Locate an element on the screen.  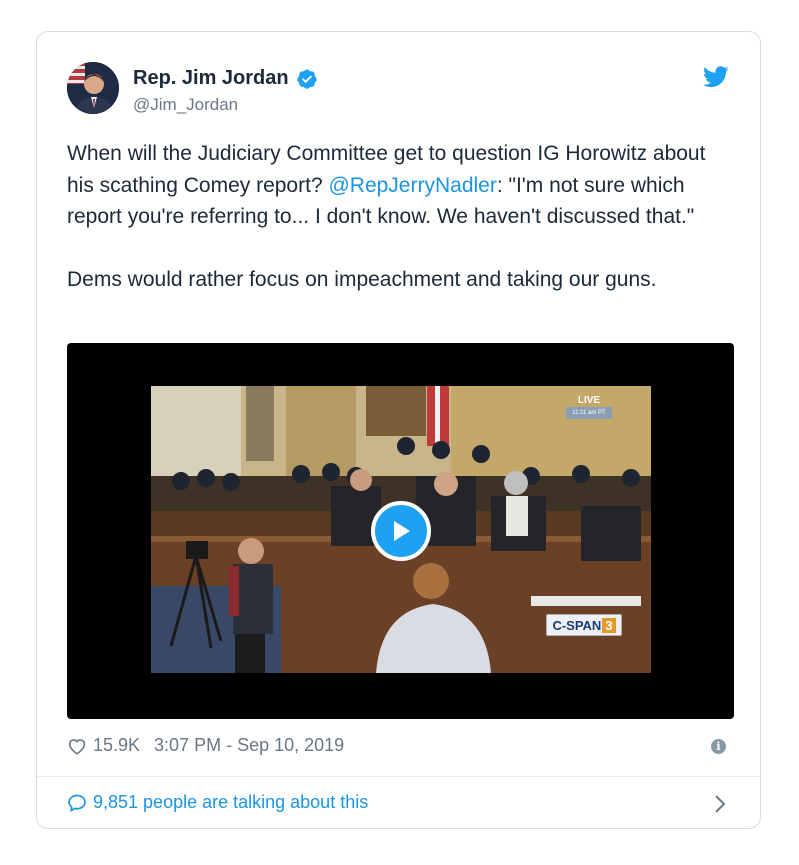
live-indicator: LIVE 11:11 am PT is located at coordinates (589, 407).